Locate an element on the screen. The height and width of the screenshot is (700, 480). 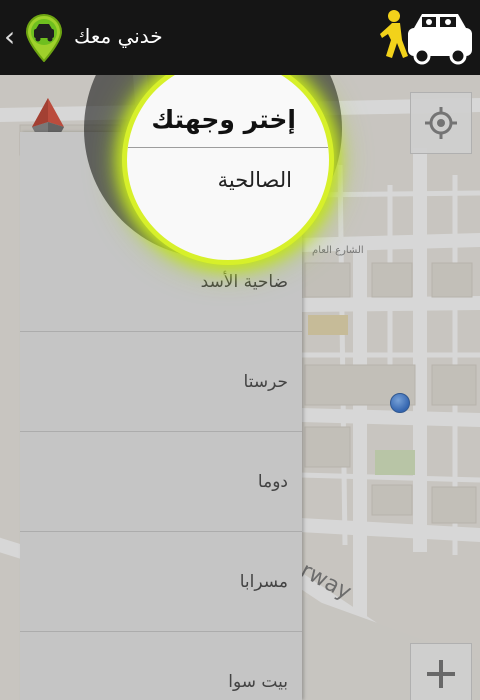
chevron-left-icon: ‹ is located at coordinates (9, 37).